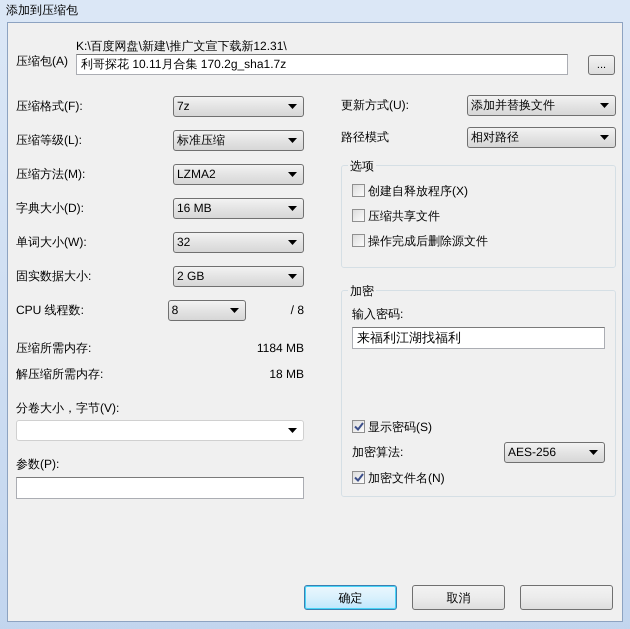 This screenshot has height=629, width=630. Describe the element at coordinates (541, 137) in the screenshot. I see `dropdown: 相对路径` at that location.